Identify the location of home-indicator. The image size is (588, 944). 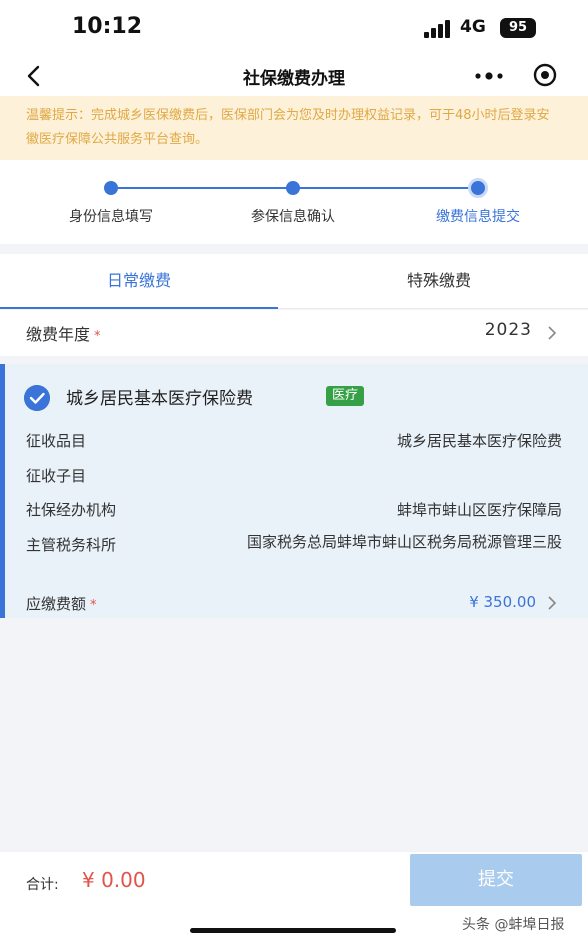
(293, 930).